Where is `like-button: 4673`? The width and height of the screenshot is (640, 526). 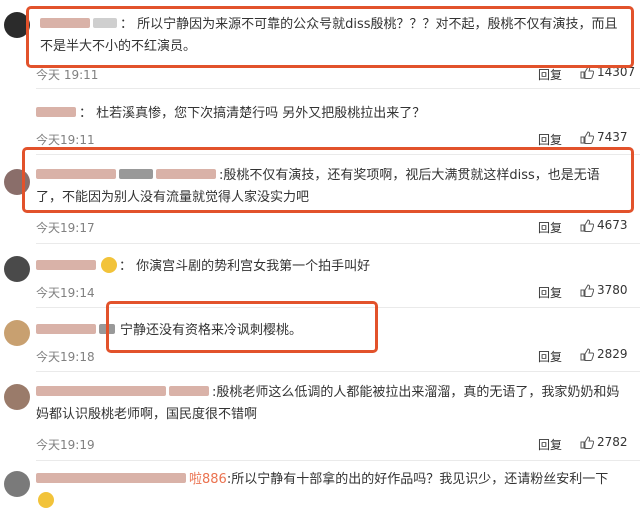 like-button: 4673 is located at coordinates (604, 225).